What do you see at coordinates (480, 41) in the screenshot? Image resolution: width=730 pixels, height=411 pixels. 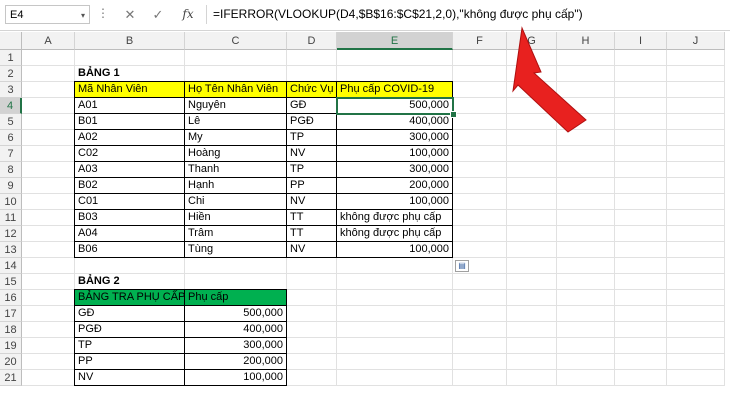 I see `column-header-f: F` at bounding box center [480, 41].